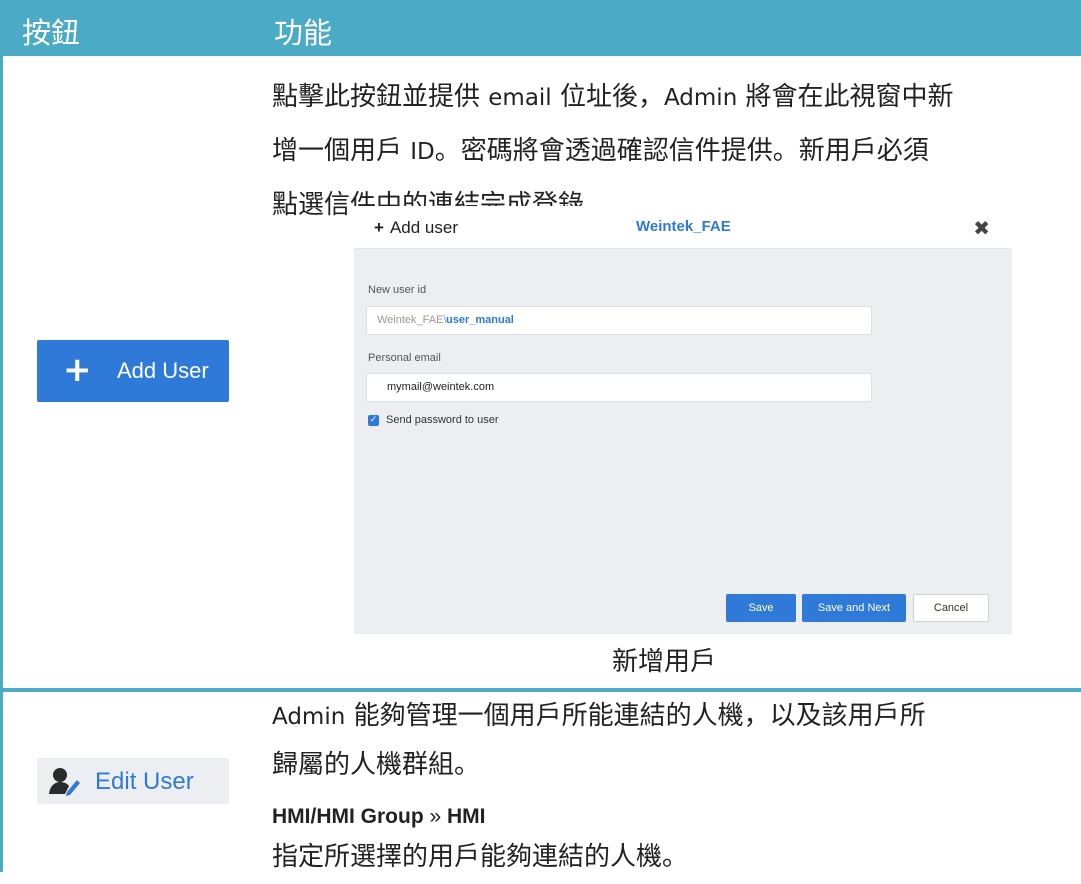 The width and height of the screenshot is (1081, 884). Describe the element at coordinates (163, 370) in the screenshot. I see `add-user-label: Add User` at that location.